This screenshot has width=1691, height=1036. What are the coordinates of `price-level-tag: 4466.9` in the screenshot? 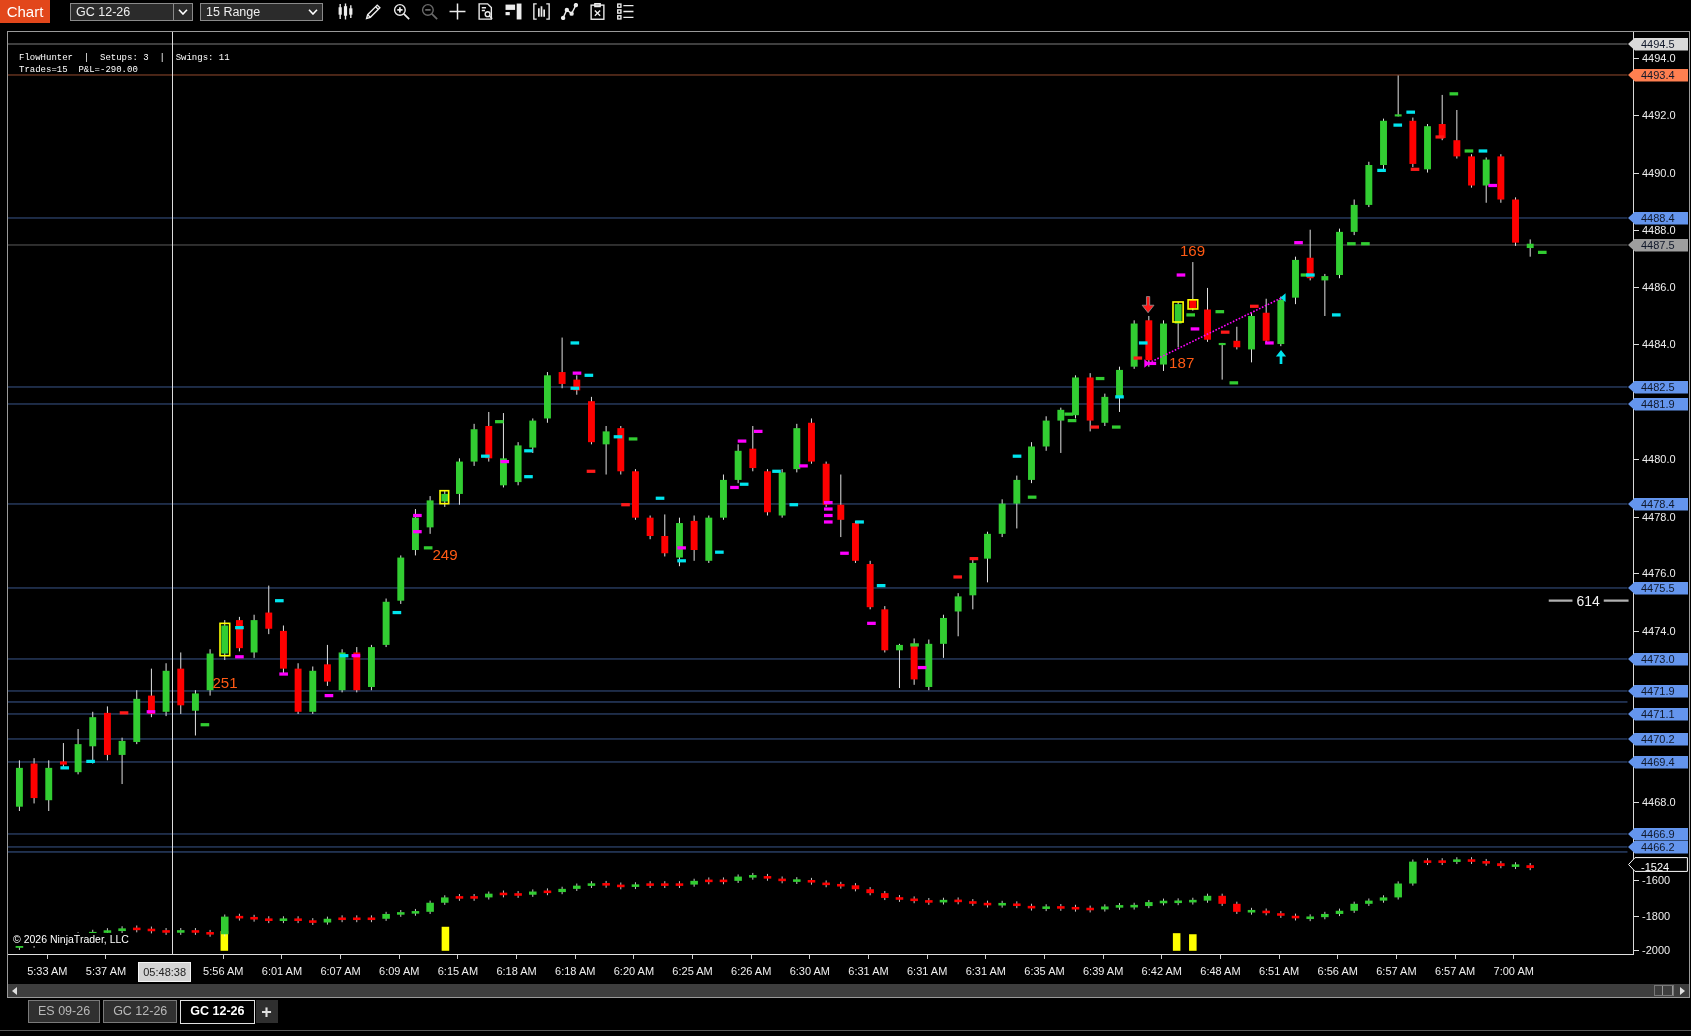 It's located at (1658, 834).